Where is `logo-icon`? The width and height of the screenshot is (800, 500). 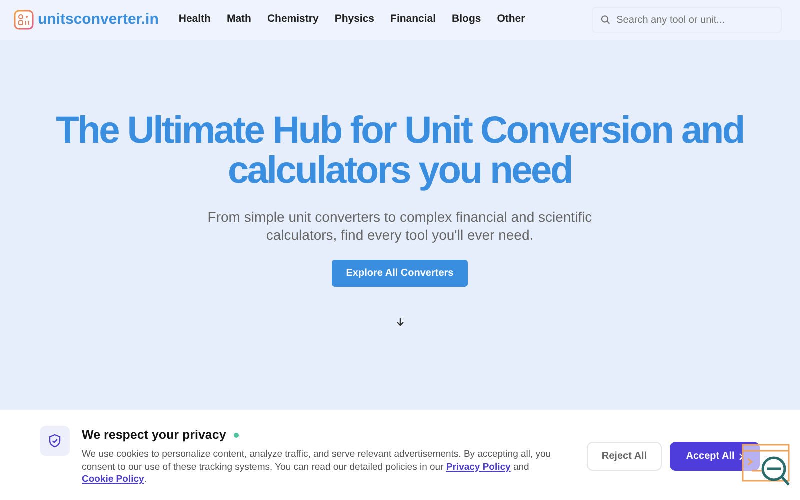
logo-icon is located at coordinates (24, 20).